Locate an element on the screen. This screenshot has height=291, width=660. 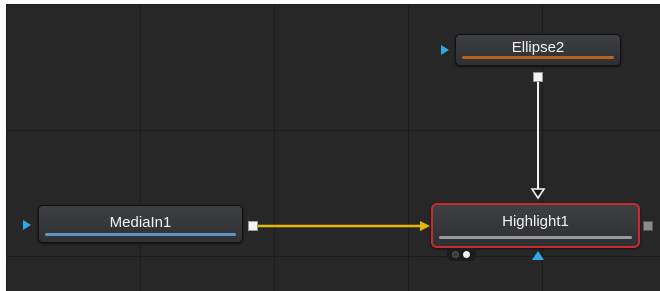
ellipse2-input-port-icon is located at coordinates (445, 50).